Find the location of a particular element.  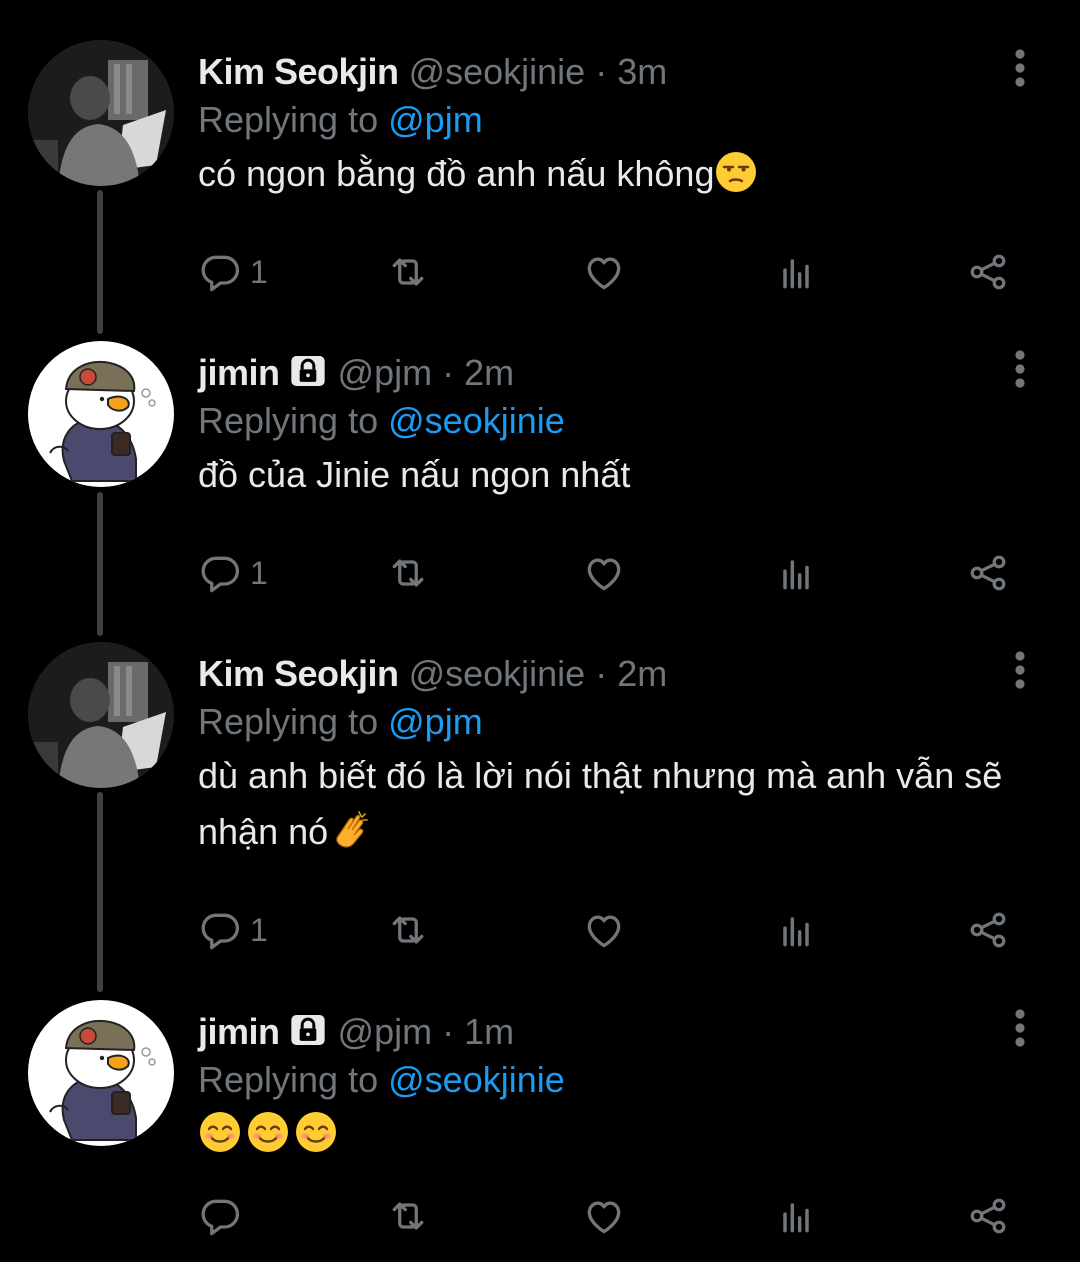

action-bar is located at coordinates (618, 1216).